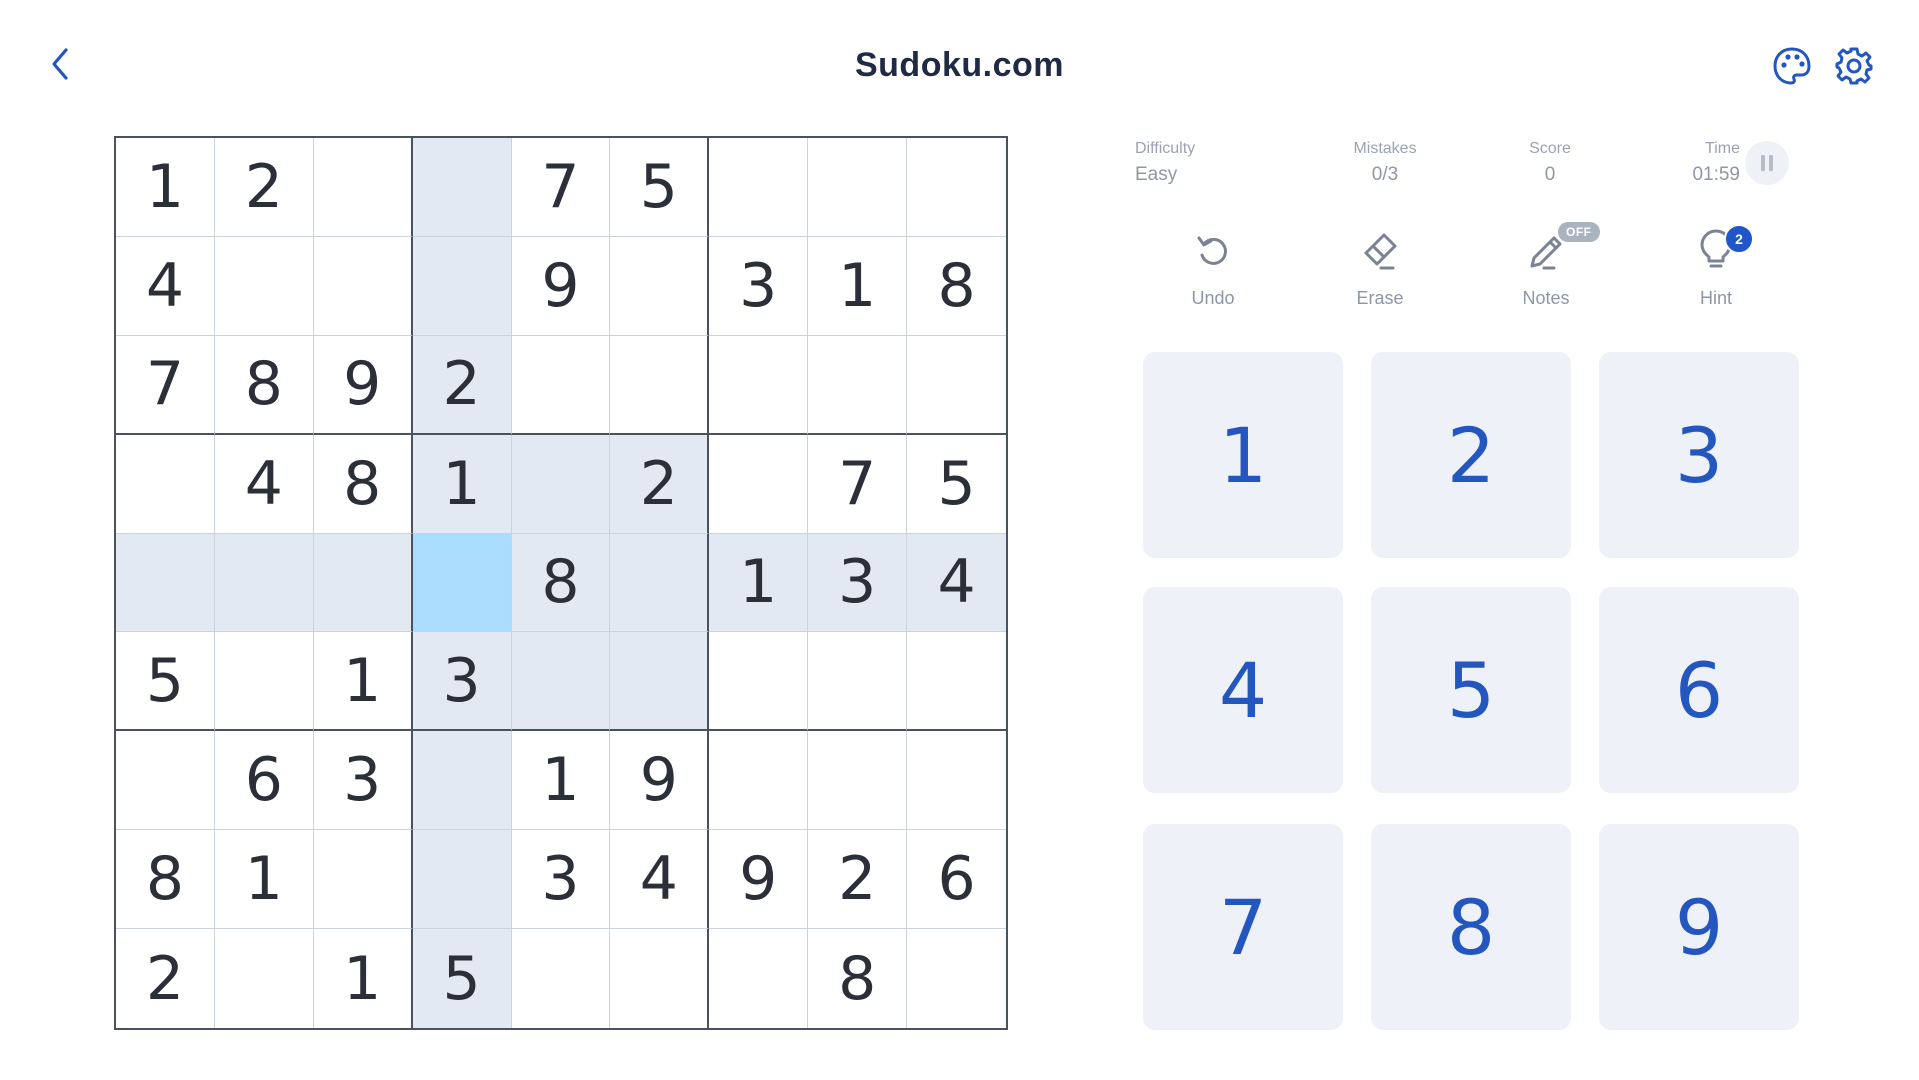  I want to click on notes-button: OFF Notes, so click(1546, 272).